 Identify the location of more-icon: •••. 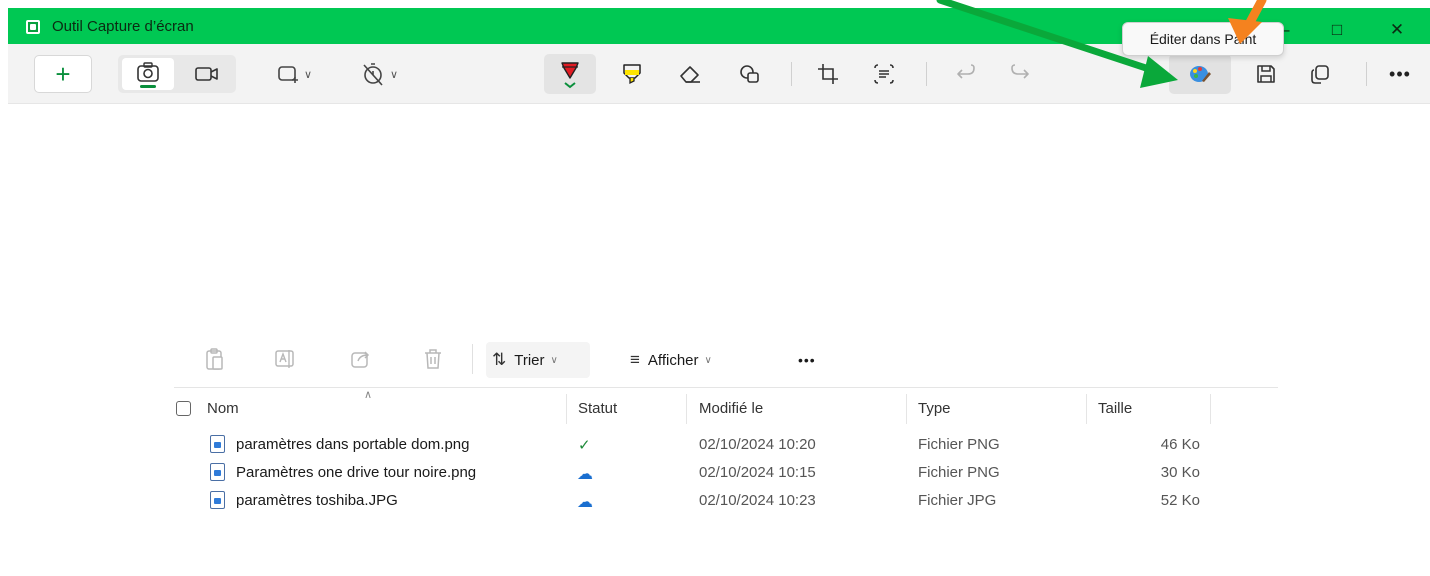
(1400, 73).